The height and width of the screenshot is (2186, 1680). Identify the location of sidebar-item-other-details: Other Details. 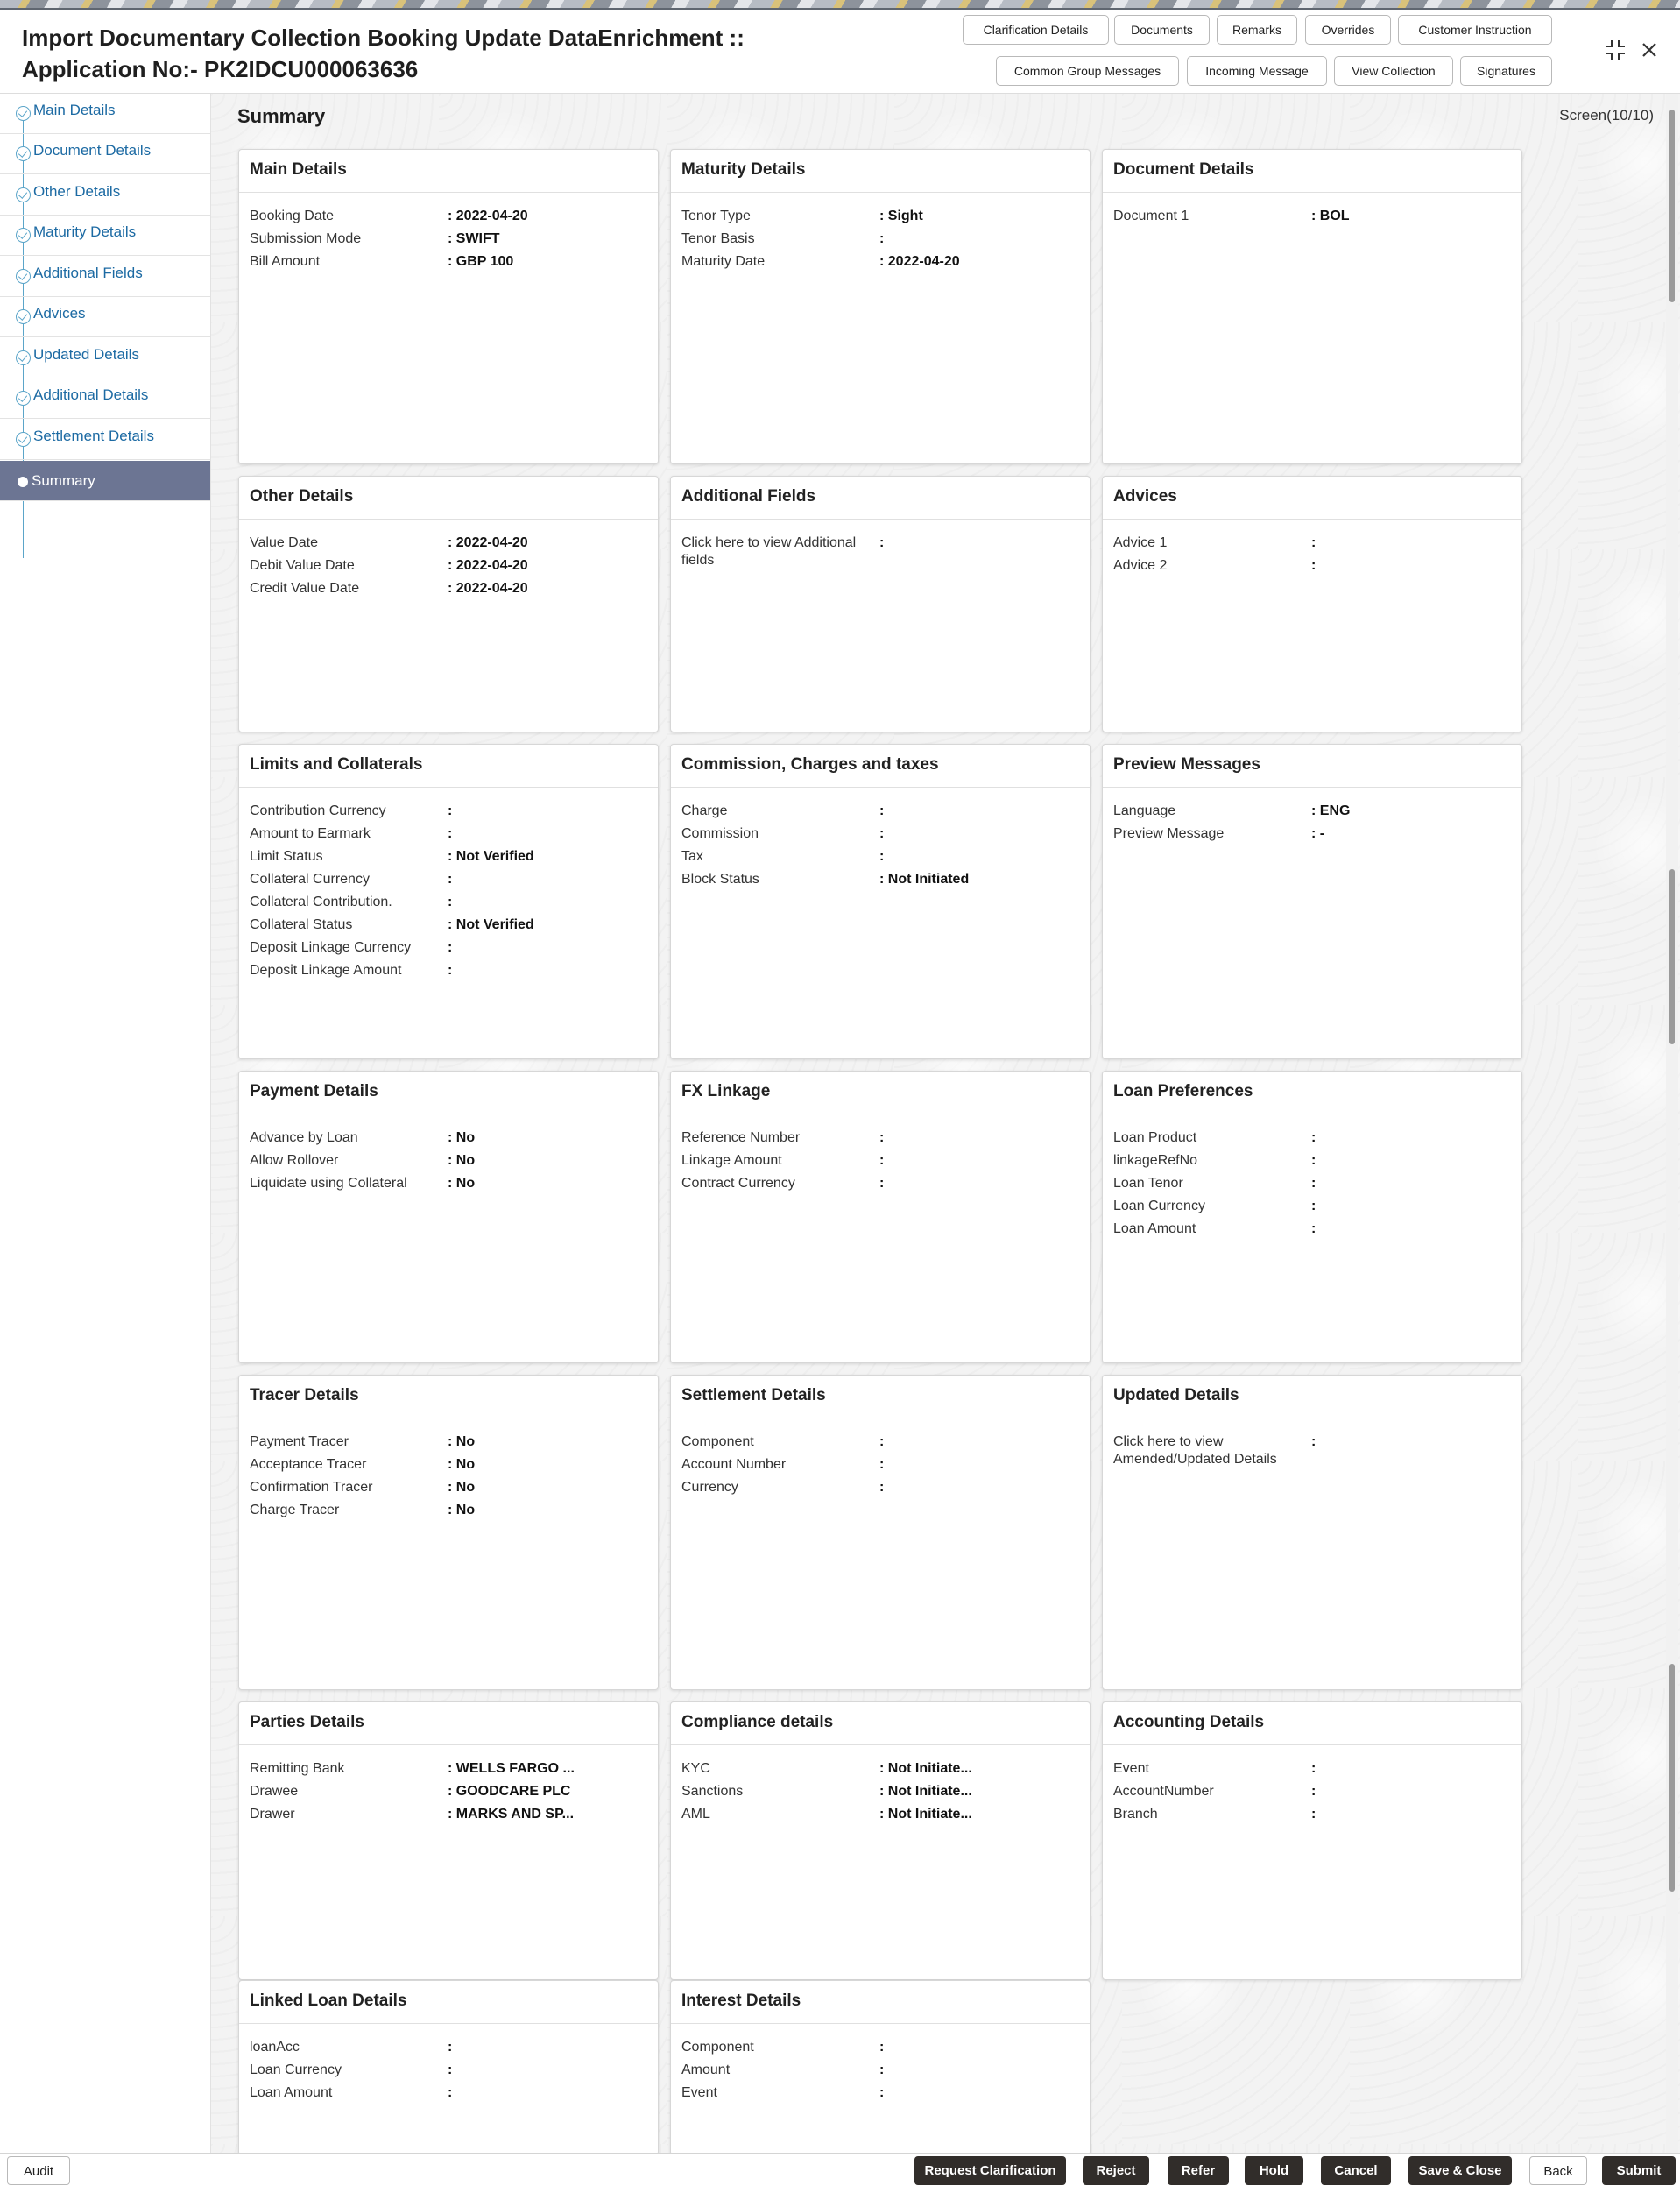
(105, 195).